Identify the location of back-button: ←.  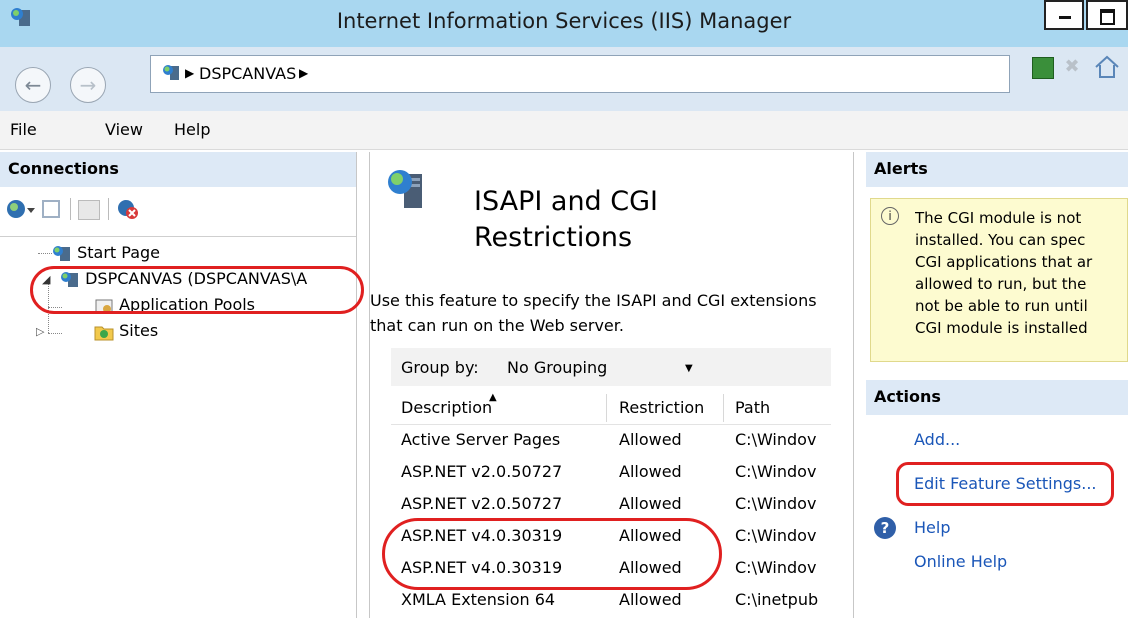
(33, 85).